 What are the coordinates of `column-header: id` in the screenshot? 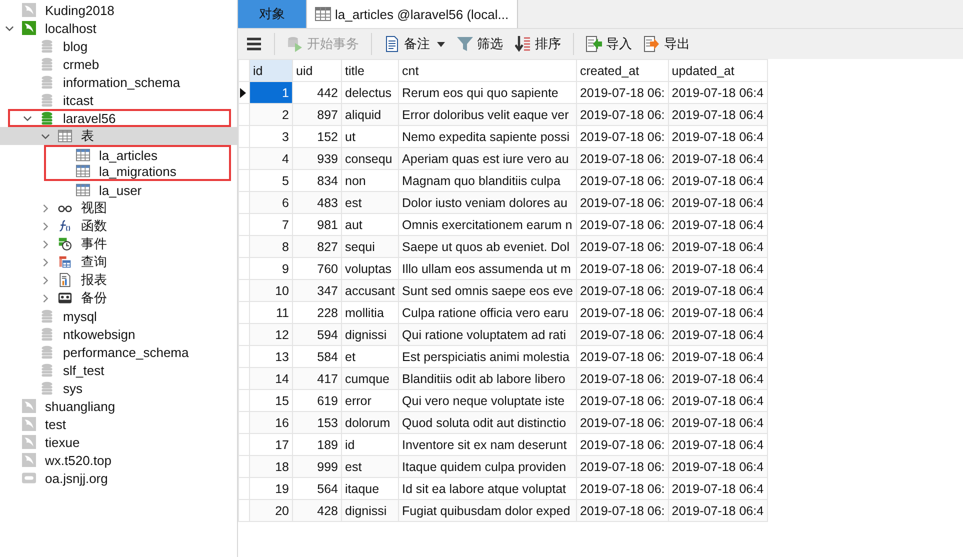 It's located at (271, 71).